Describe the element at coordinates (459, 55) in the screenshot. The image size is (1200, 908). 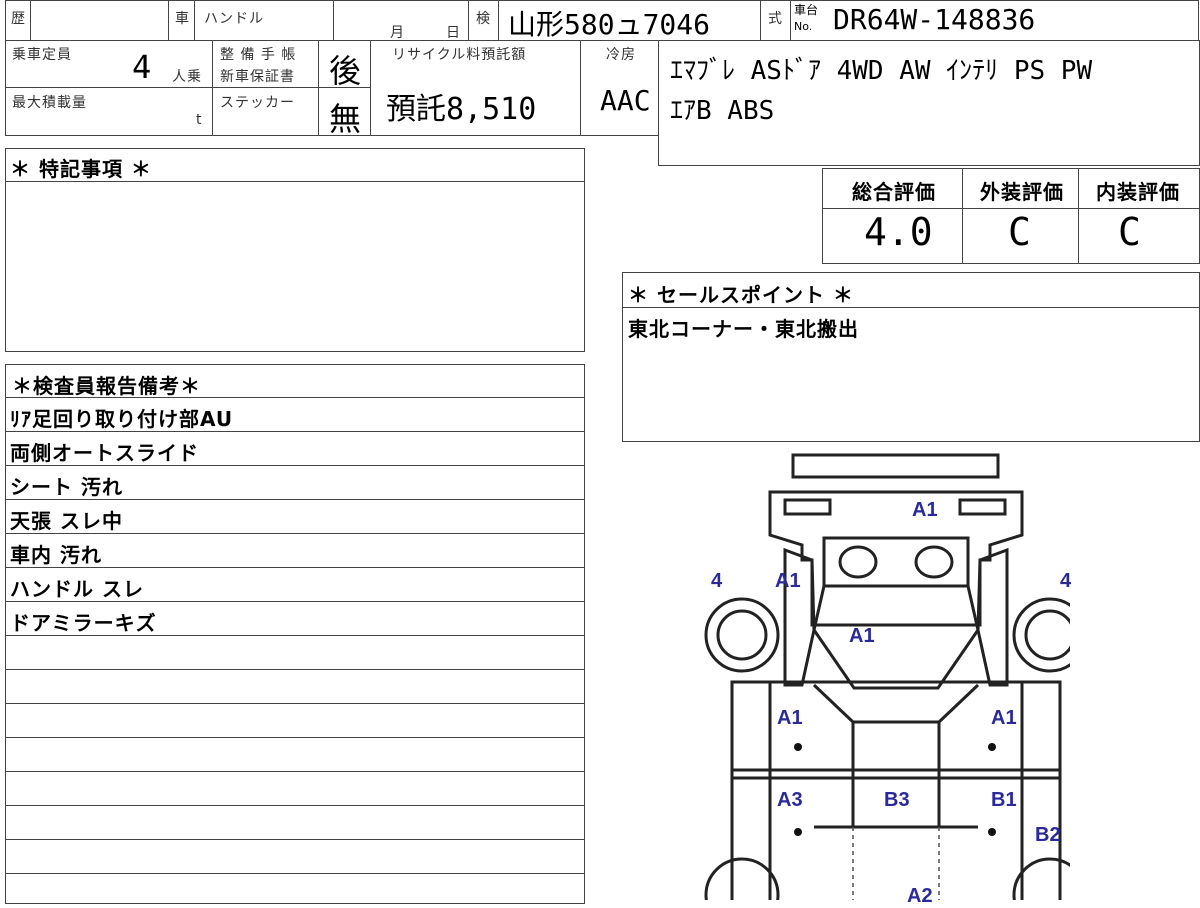
I see `recycle-label: リサイクル料預託額` at that location.